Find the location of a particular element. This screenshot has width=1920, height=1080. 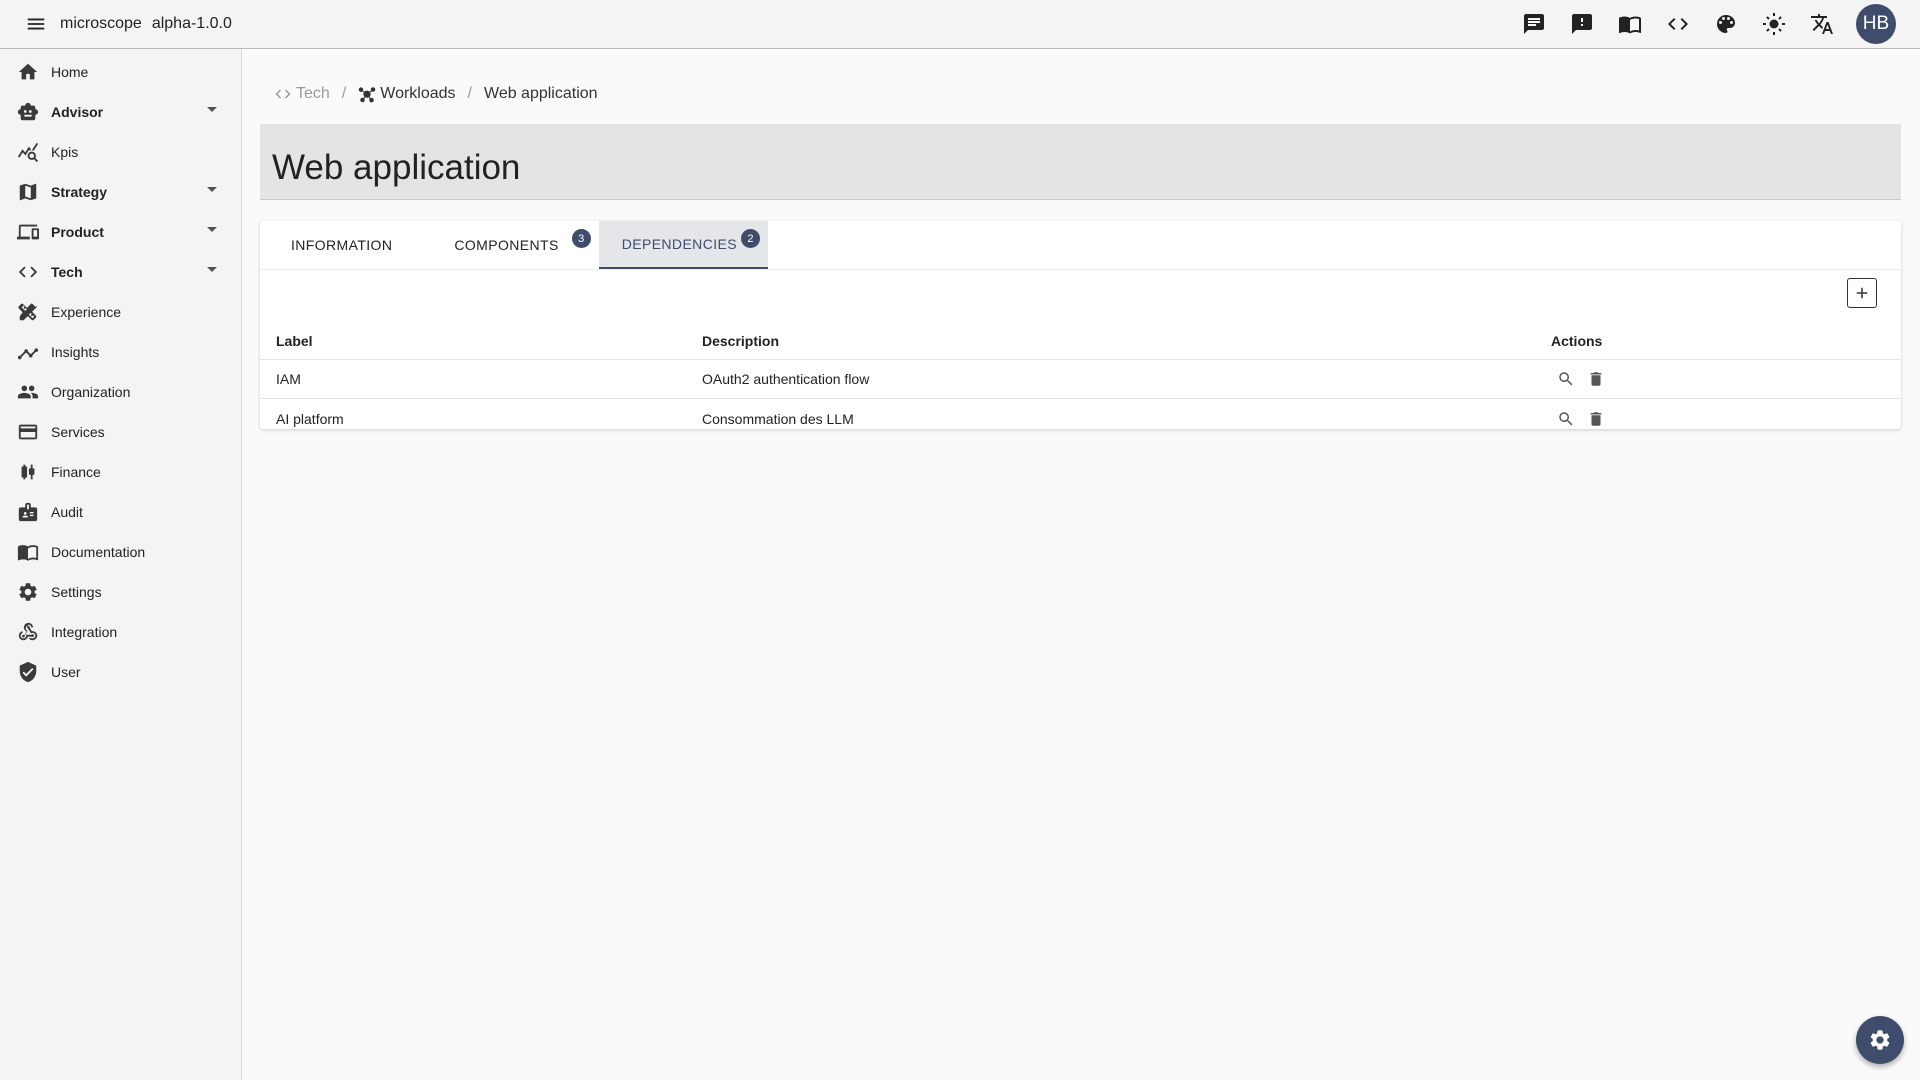

menu-icon is located at coordinates (36, 24).